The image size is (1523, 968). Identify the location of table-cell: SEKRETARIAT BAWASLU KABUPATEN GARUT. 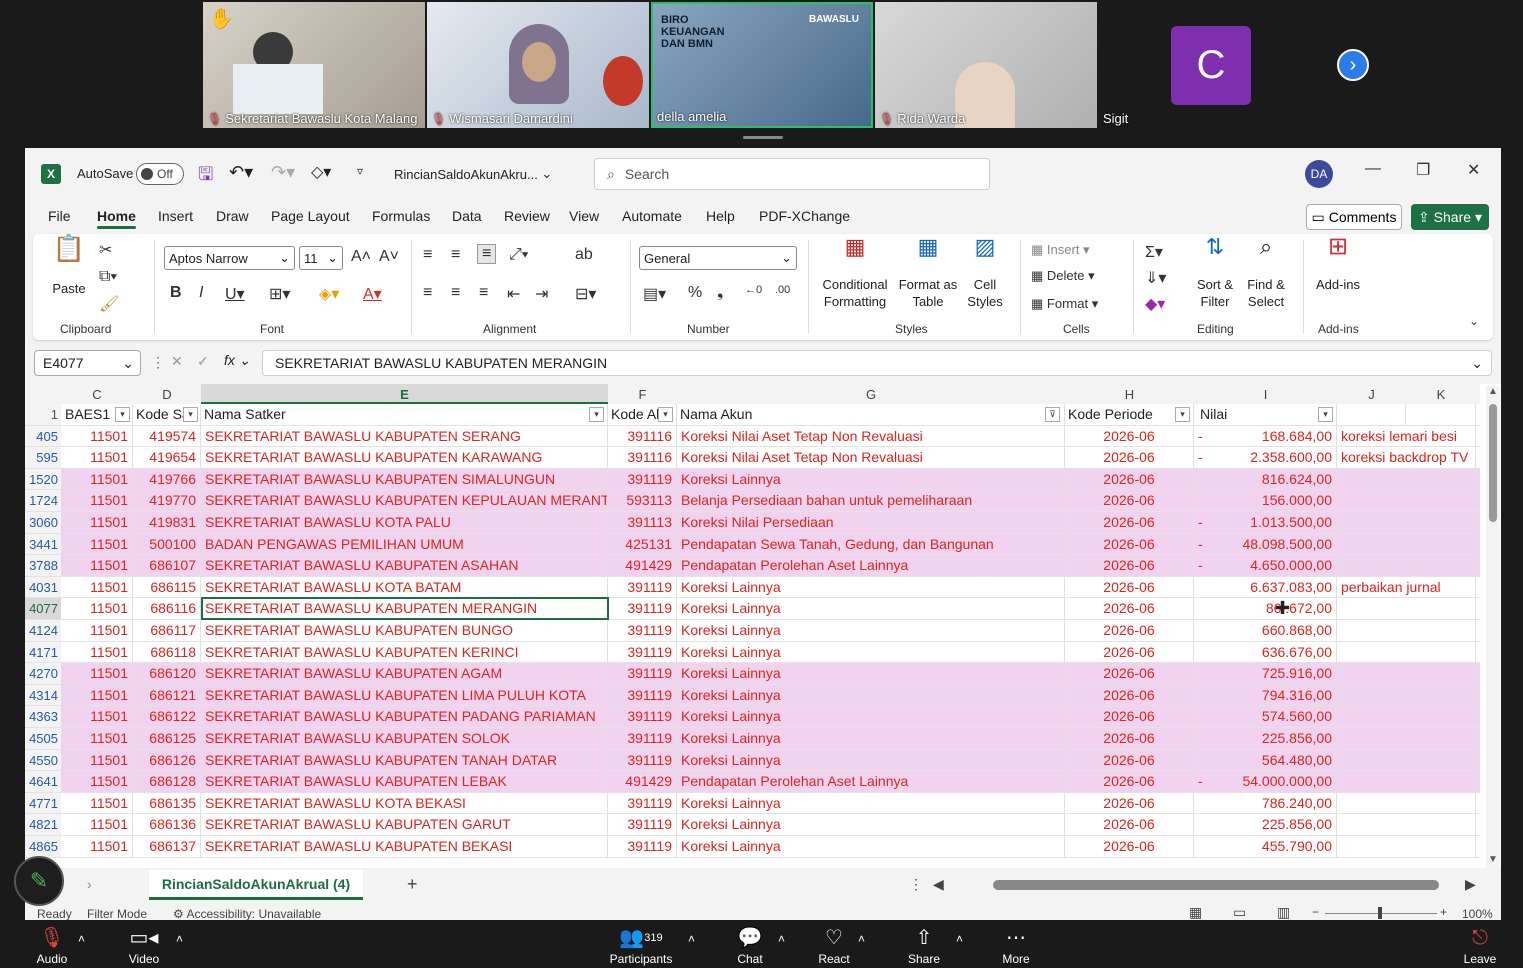
(404, 824).